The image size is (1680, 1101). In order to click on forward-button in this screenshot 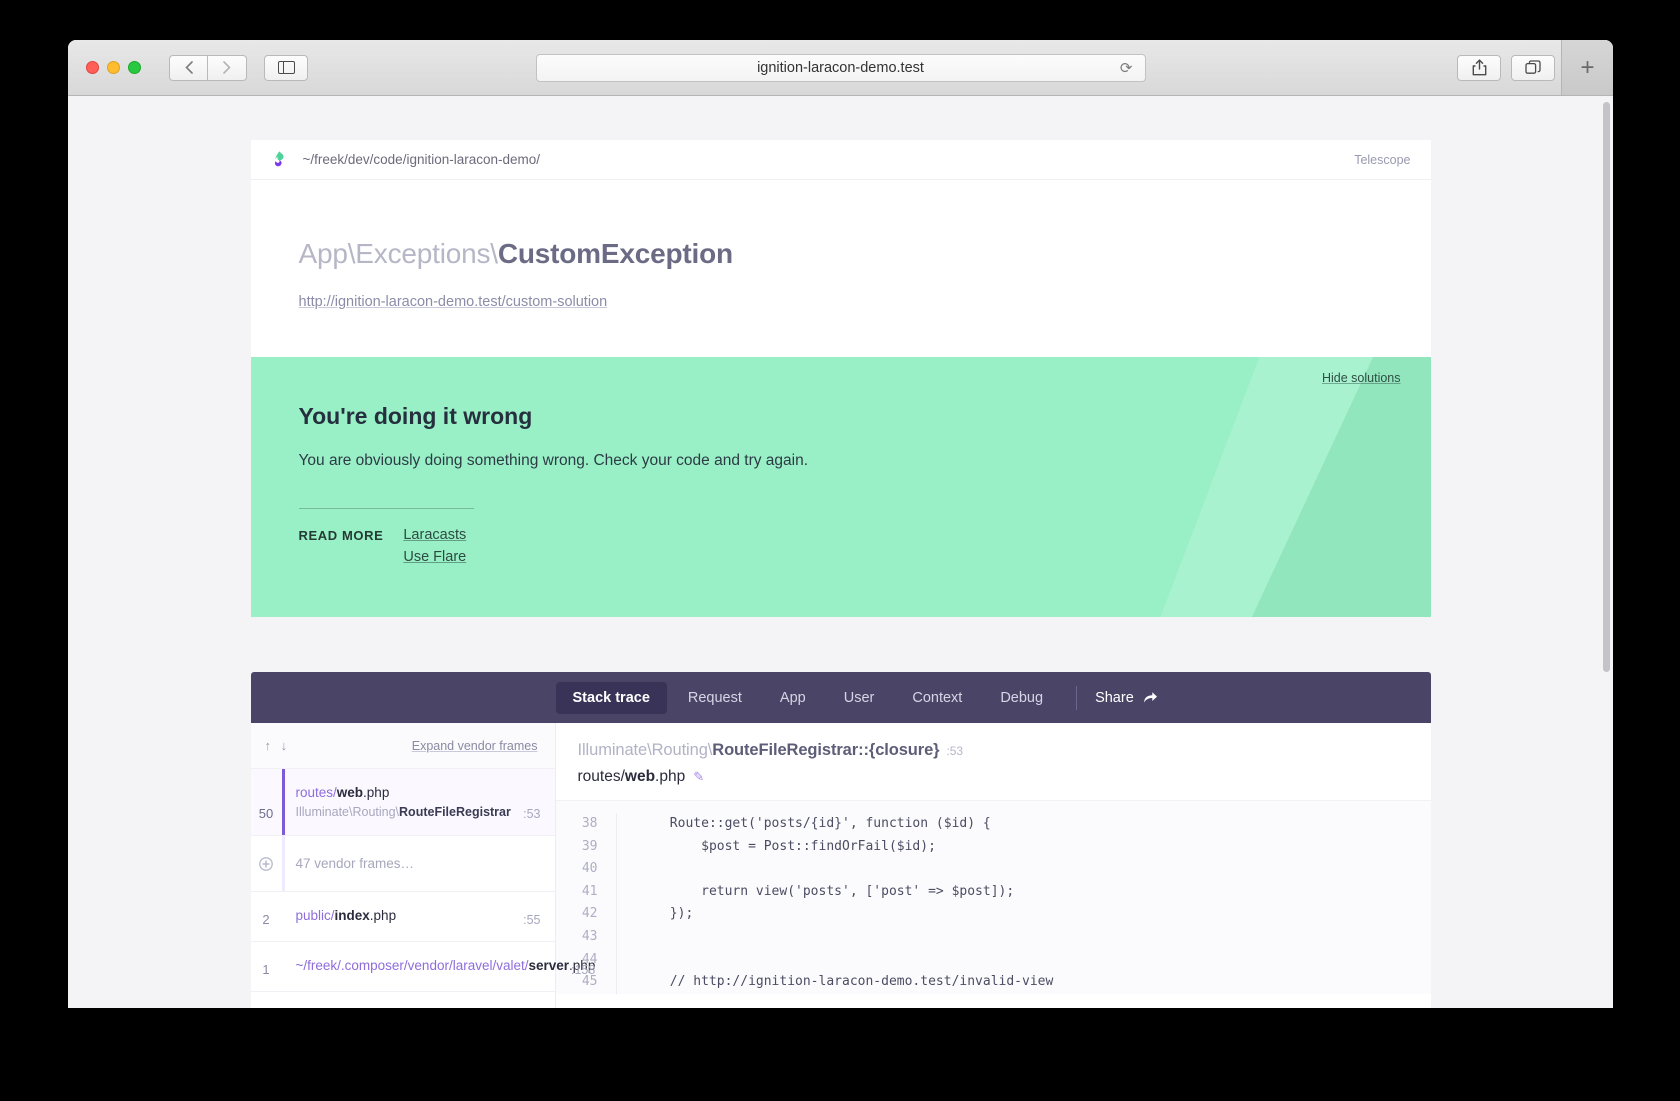, I will do `click(227, 67)`.